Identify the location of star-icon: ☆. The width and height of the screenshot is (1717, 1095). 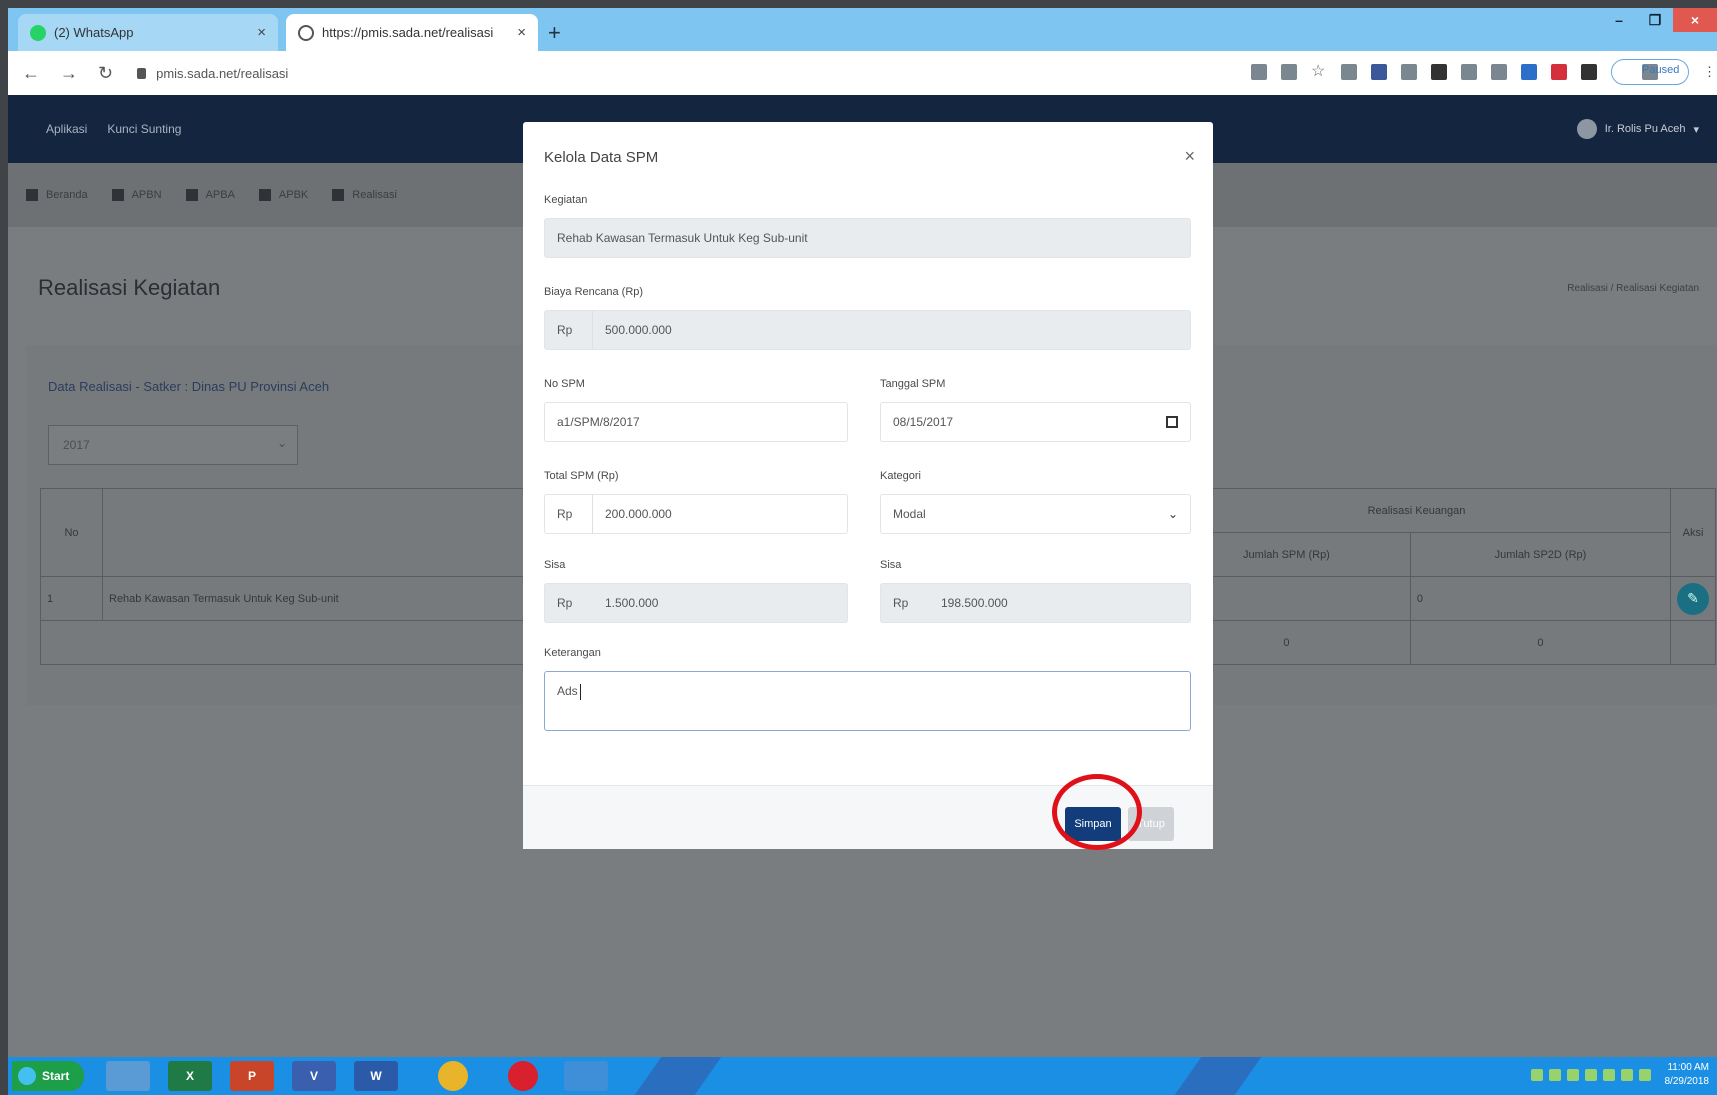
(1319, 72).